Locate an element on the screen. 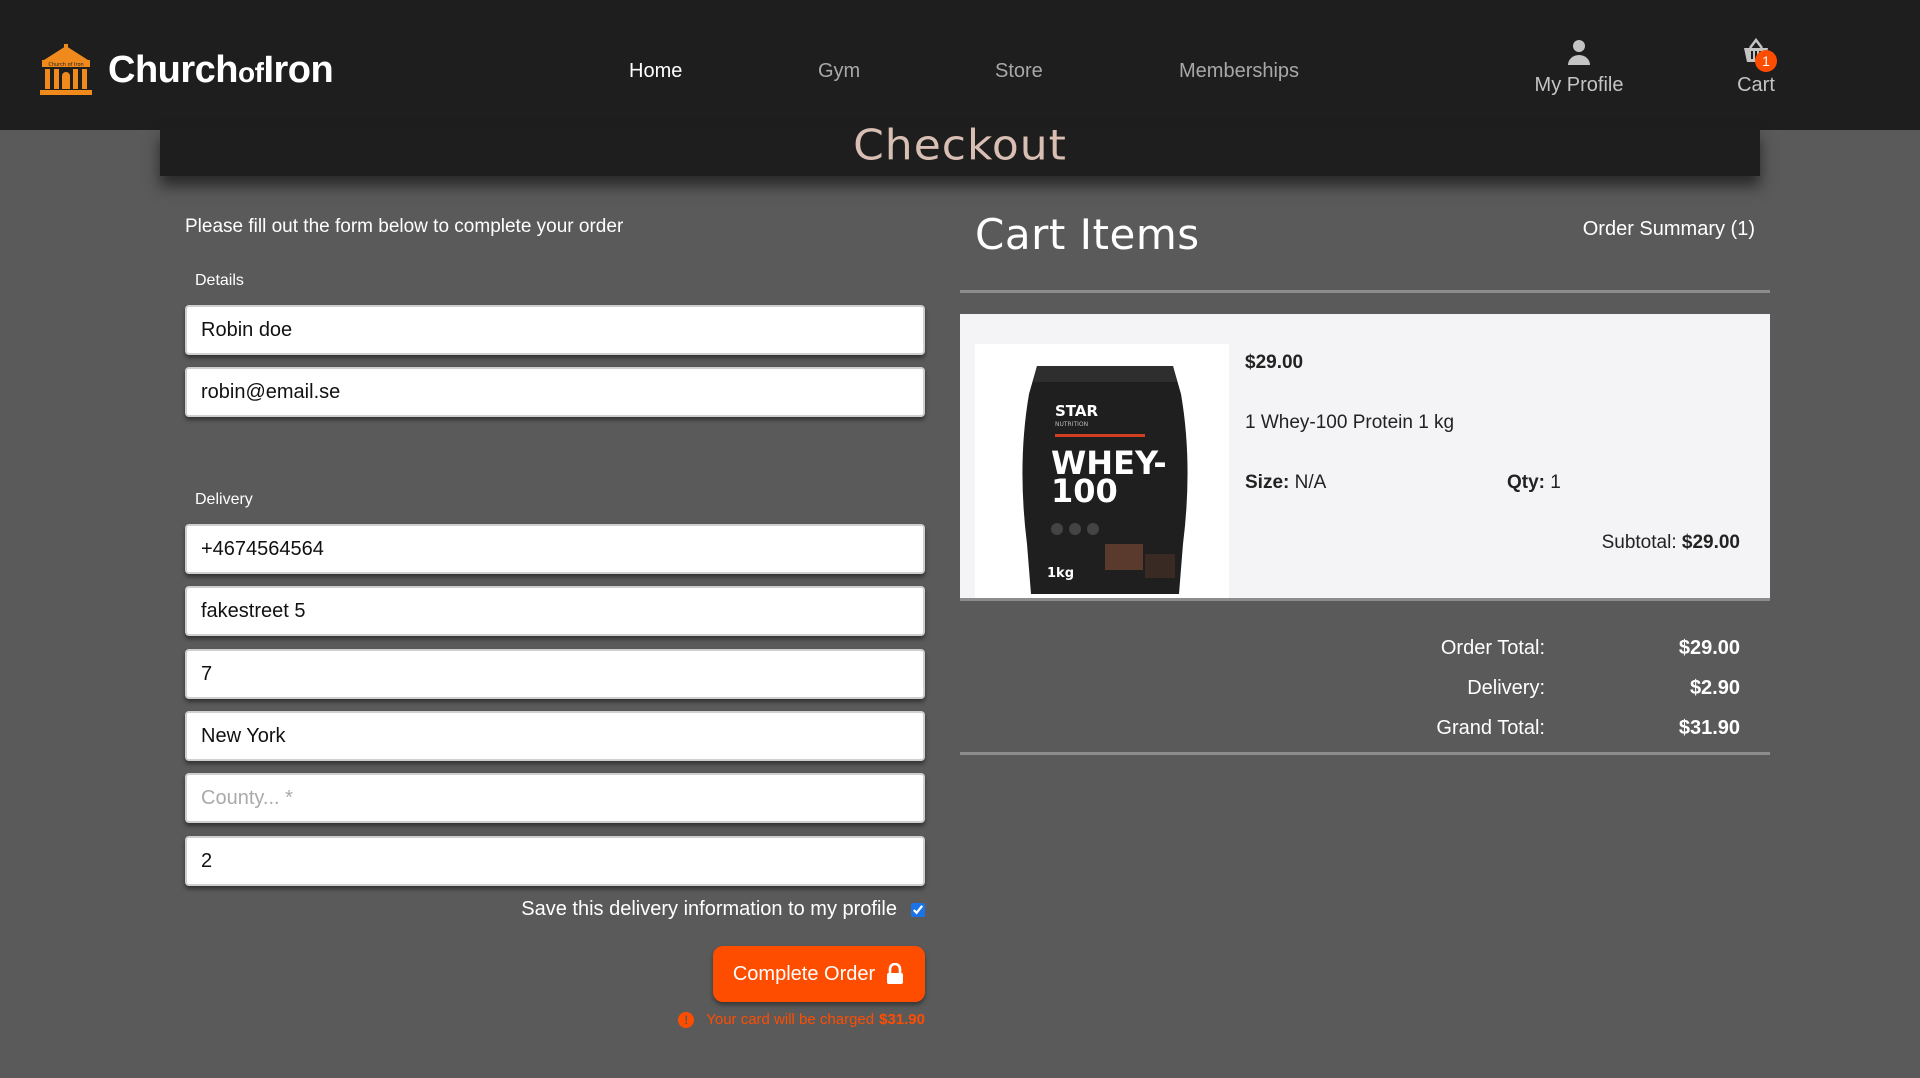 This screenshot has width=1920, height=1078. cart-count-badge: 1 is located at coordinates (1766, 61).